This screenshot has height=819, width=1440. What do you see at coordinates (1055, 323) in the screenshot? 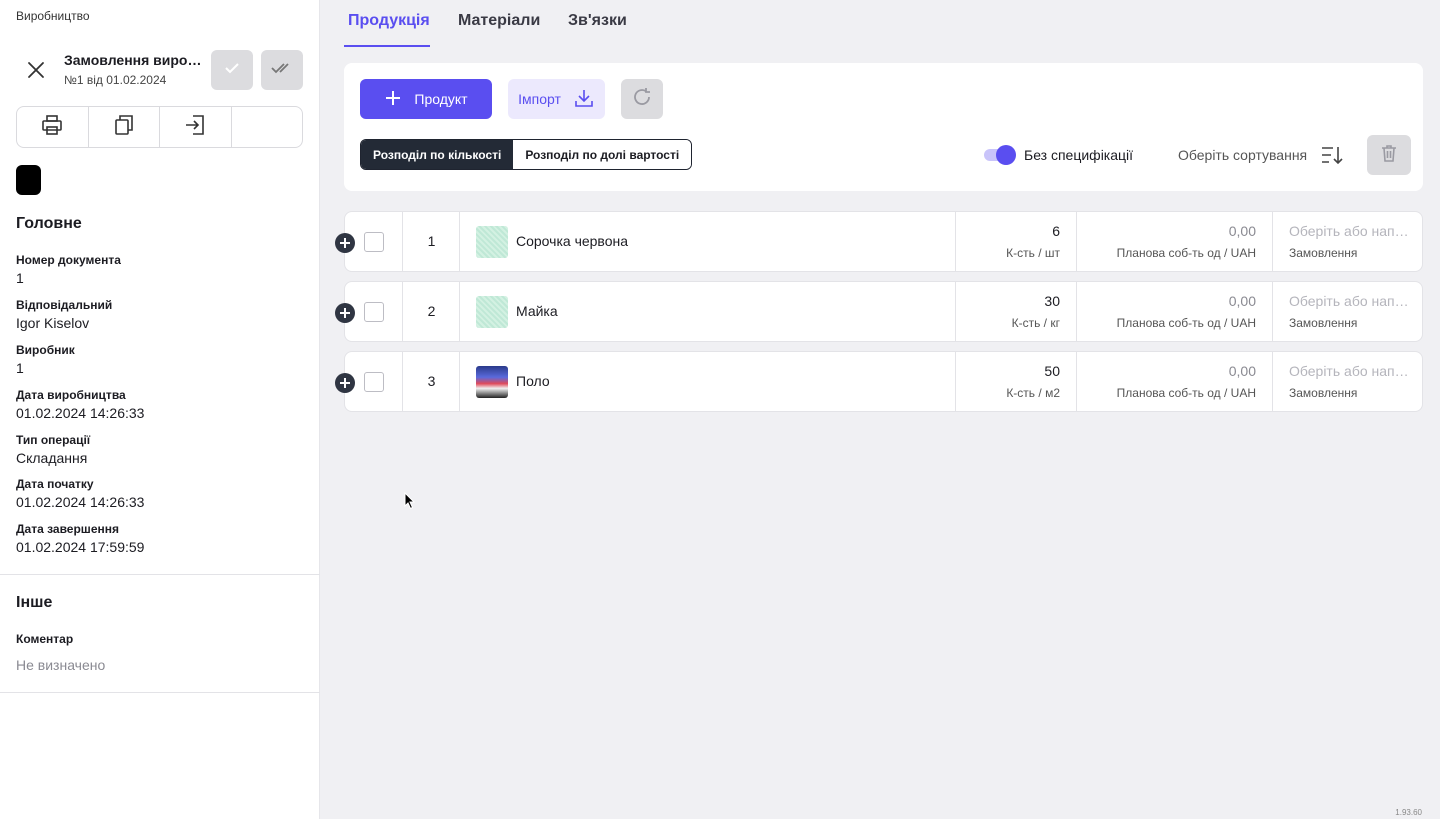
I see `unit-value: кг` at bounding box center [1055, 323].